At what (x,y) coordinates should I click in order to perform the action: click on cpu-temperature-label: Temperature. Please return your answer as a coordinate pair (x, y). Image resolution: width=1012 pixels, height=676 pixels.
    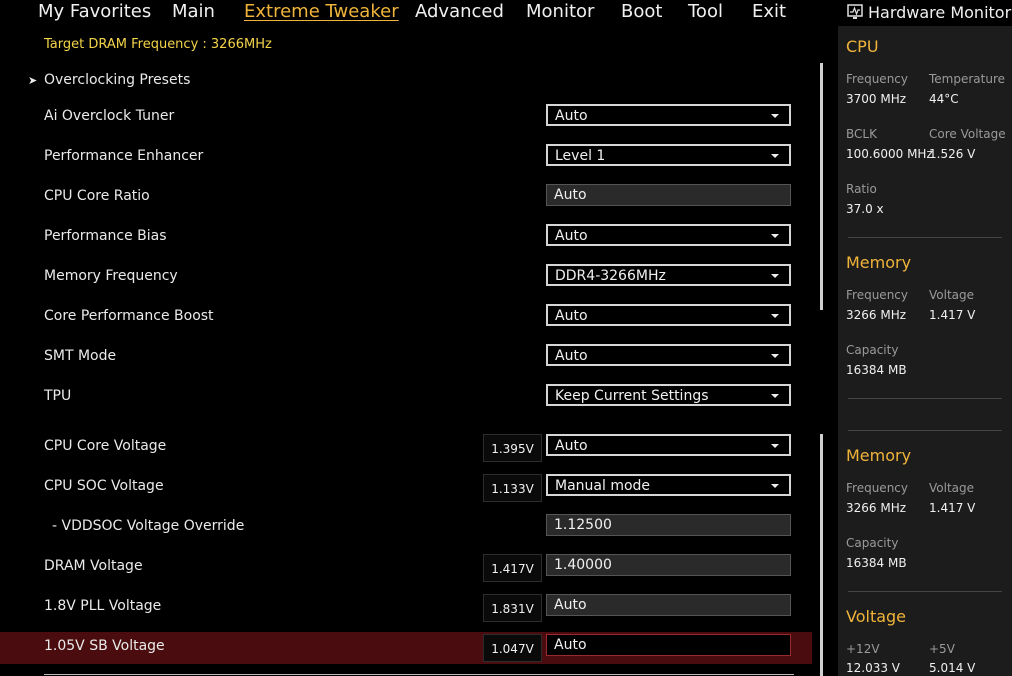
    Looking at the image, I should click on (967, 79).